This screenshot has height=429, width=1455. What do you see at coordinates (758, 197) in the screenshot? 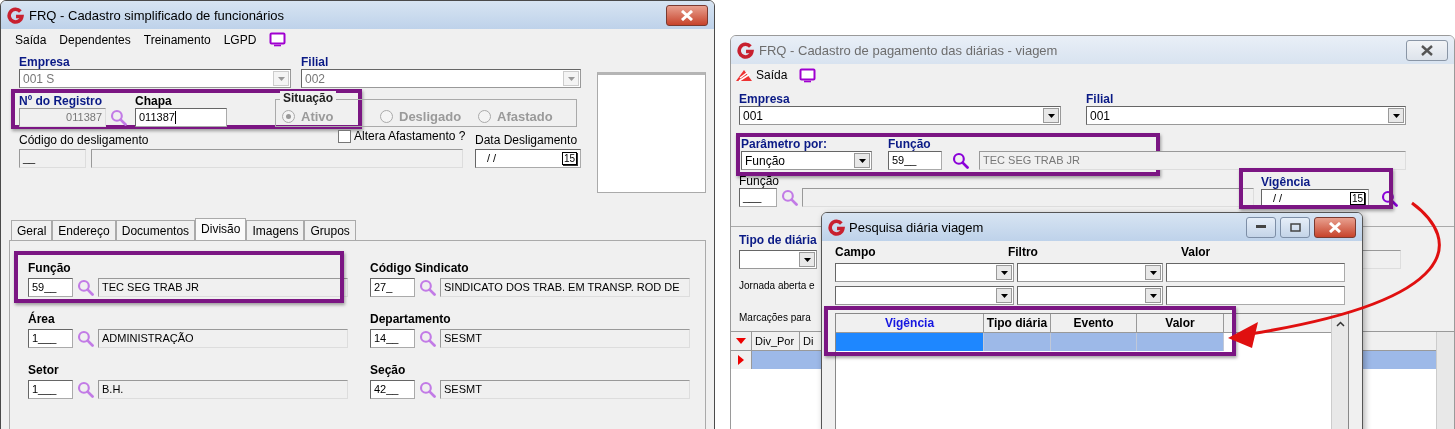
I see `code-field: ___` at bounding box center [758, 197].